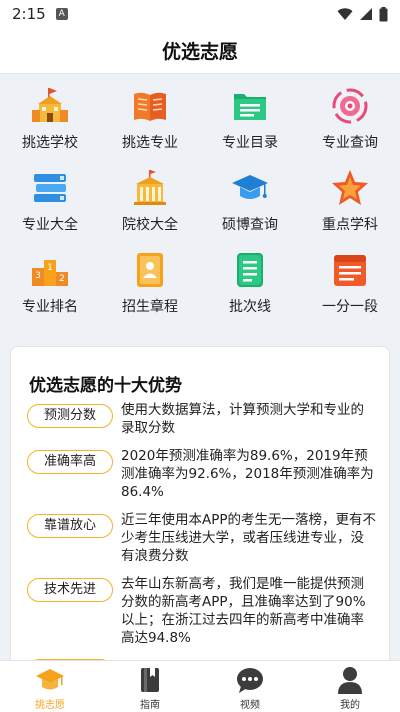 This screenshot has width=400, height=712. What do you see at coordinates (50, 188) in the screenshot?
I see `books-stack-icon` at bounding box center [50, 188].